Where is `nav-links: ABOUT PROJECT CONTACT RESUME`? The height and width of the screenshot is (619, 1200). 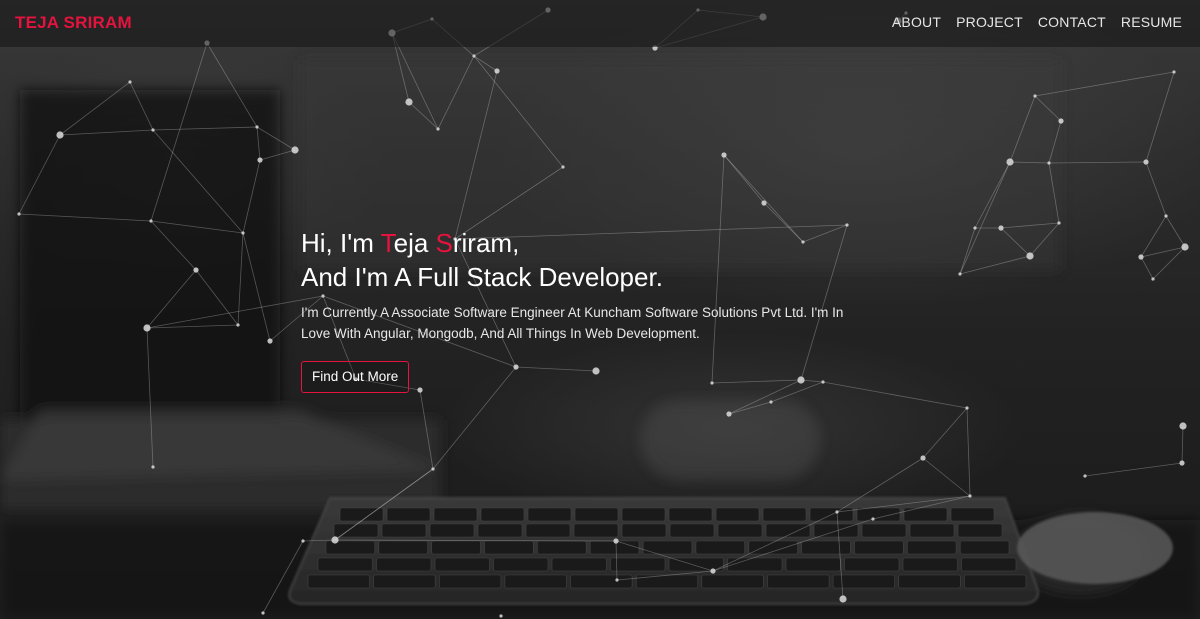
nav-links: ABOUT PROJECT CONTACT RESUME is located at coordinates (1037, 22).